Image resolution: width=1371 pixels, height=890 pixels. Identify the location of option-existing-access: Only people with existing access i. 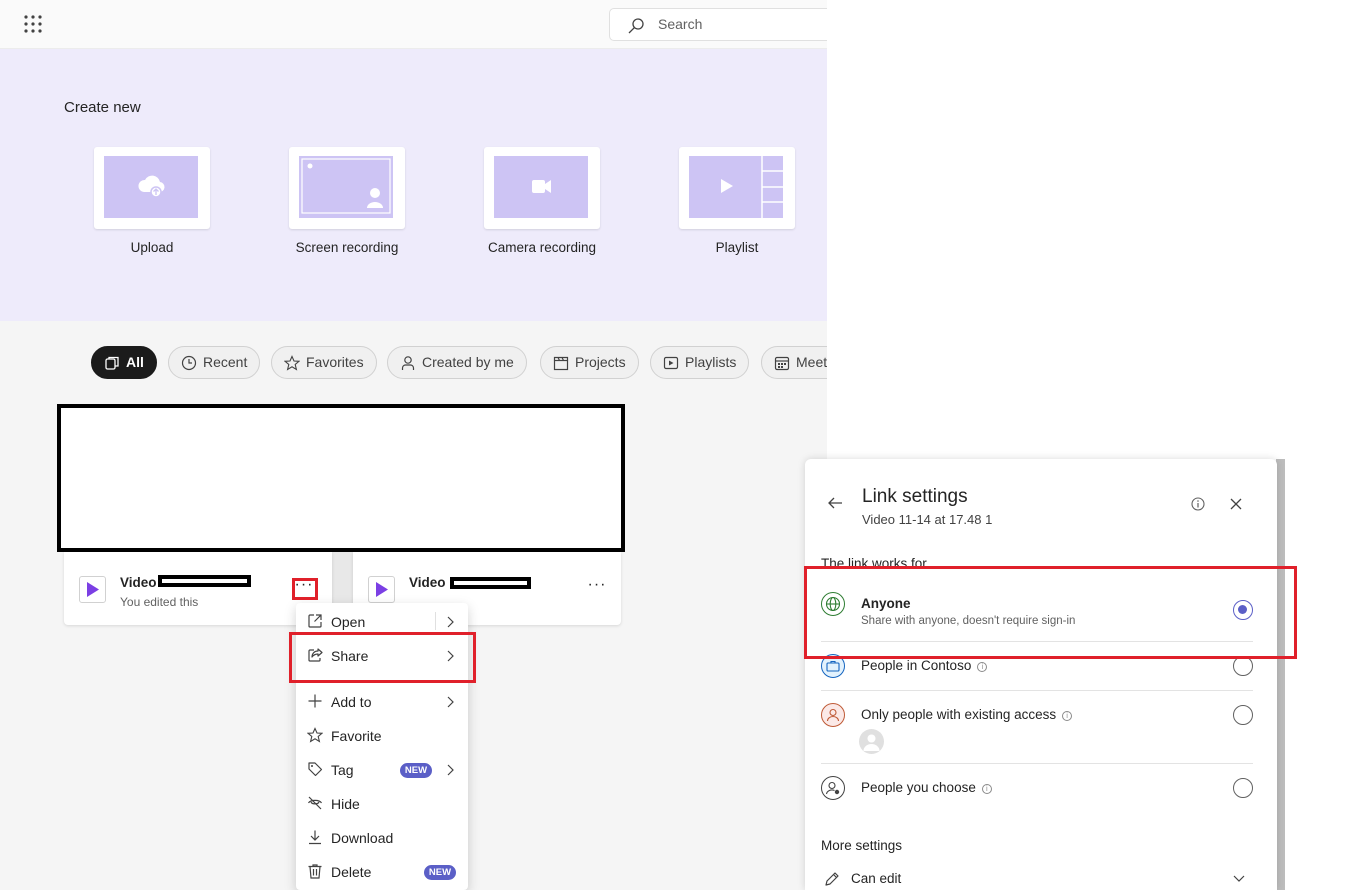
(1037, 731).